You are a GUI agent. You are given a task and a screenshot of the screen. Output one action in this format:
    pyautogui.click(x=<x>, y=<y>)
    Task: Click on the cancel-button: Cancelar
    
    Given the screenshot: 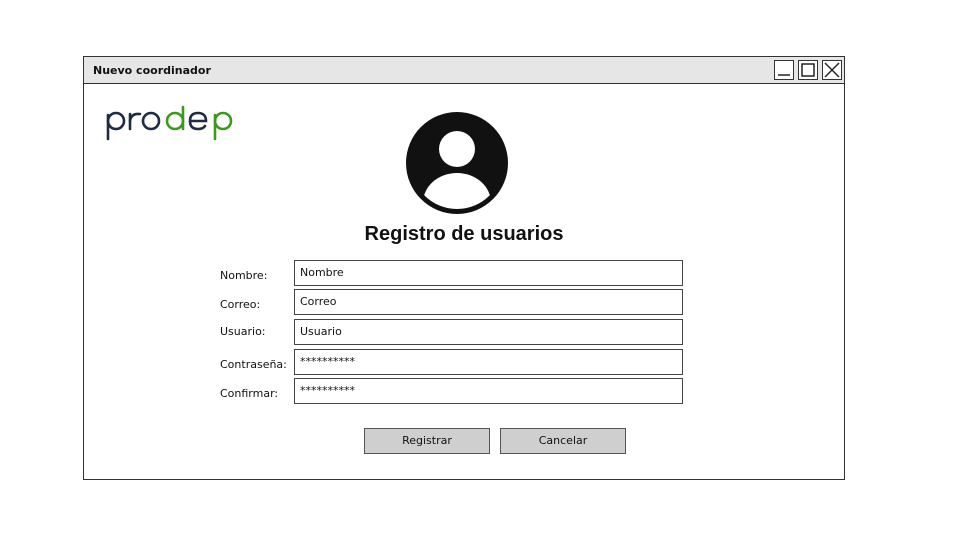 What is the action you would take?
    pyautogui.click(x=563, y=441)
    